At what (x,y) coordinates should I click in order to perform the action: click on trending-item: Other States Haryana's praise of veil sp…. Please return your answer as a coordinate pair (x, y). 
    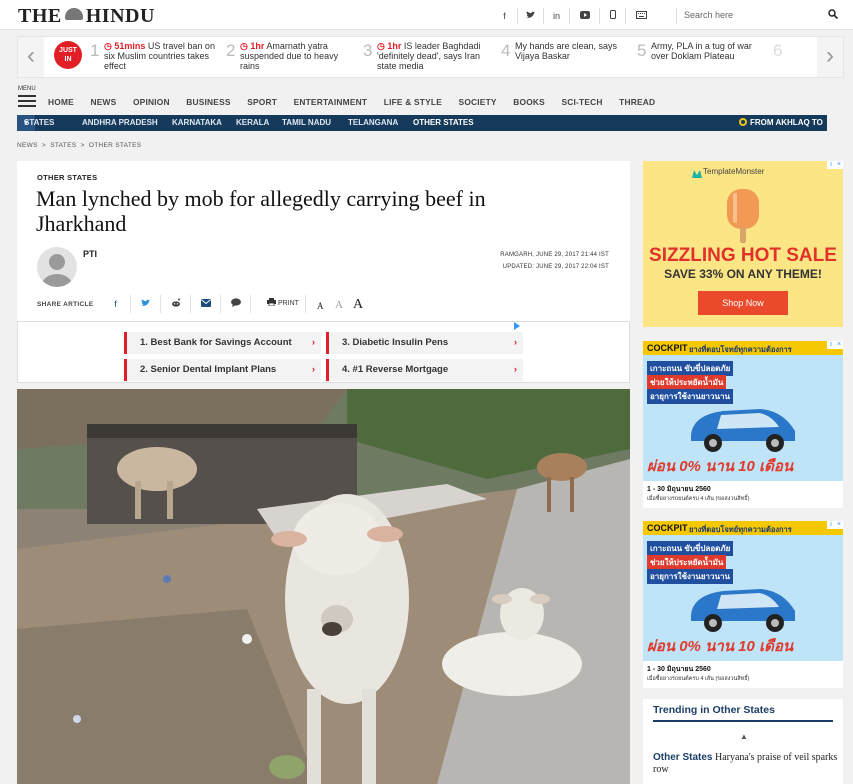
    Looking at the image, I should click on (745, 764).